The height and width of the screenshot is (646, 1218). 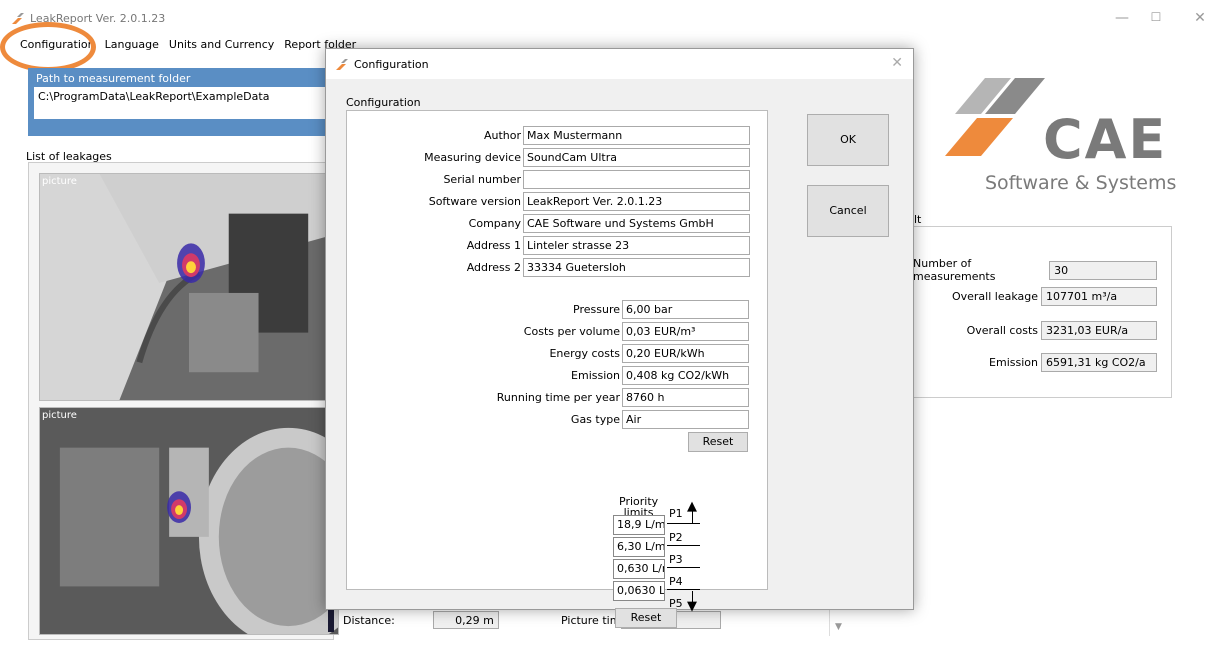 What do you see at coordinates (391, 64) in the screenshot?
I see `dialog-title: Configuration` at bounding box center [391, 64].